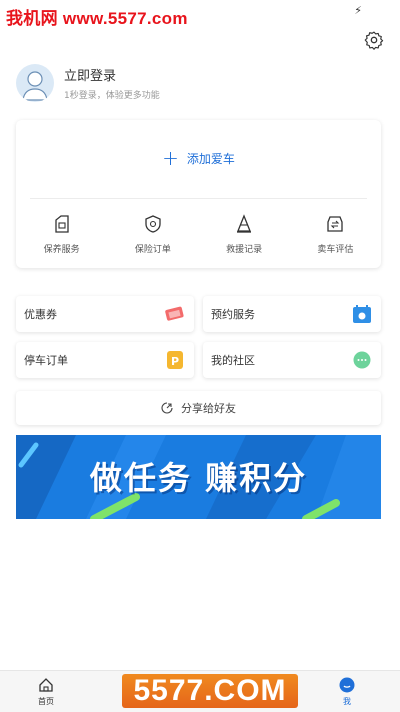 Image resolution: width=400 pixels, height=712 pixels. I want to click on service-sell-car: 卖车评估, so click(335, 234).